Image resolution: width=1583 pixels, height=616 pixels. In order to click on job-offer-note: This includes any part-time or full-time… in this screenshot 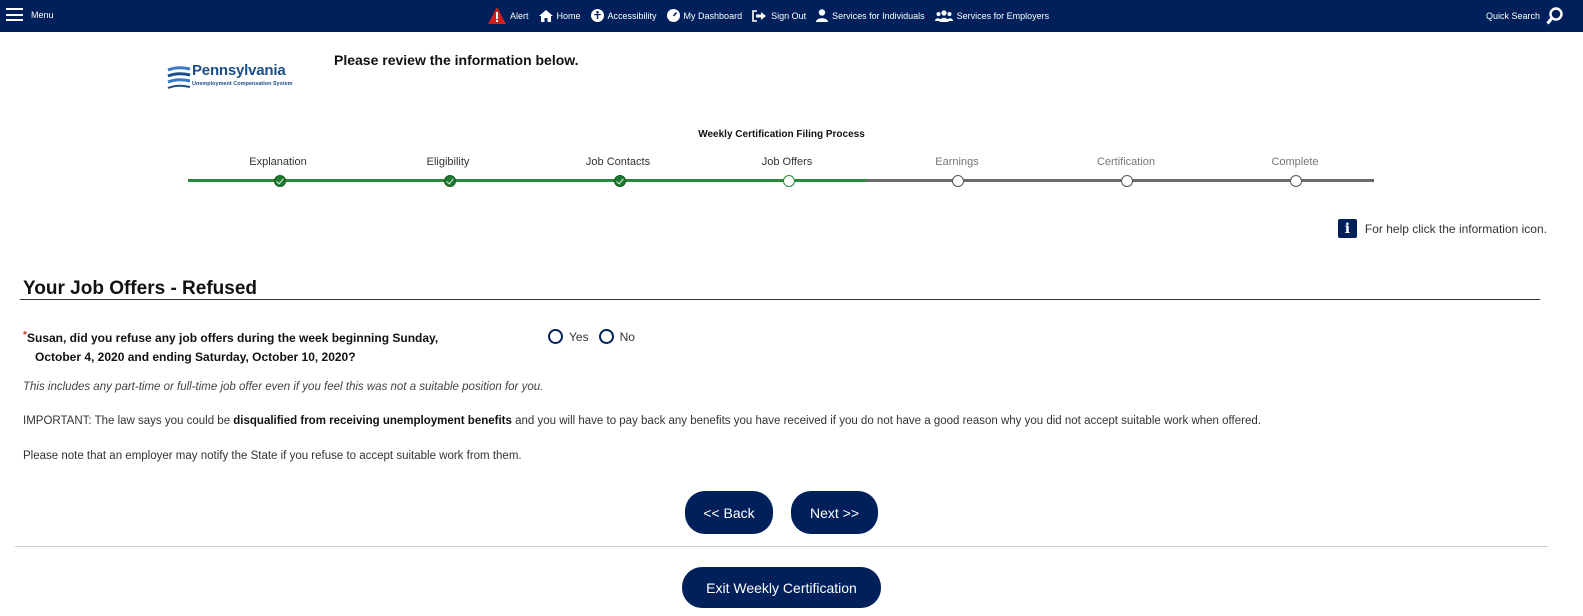, I will do `click(283, 387)`.